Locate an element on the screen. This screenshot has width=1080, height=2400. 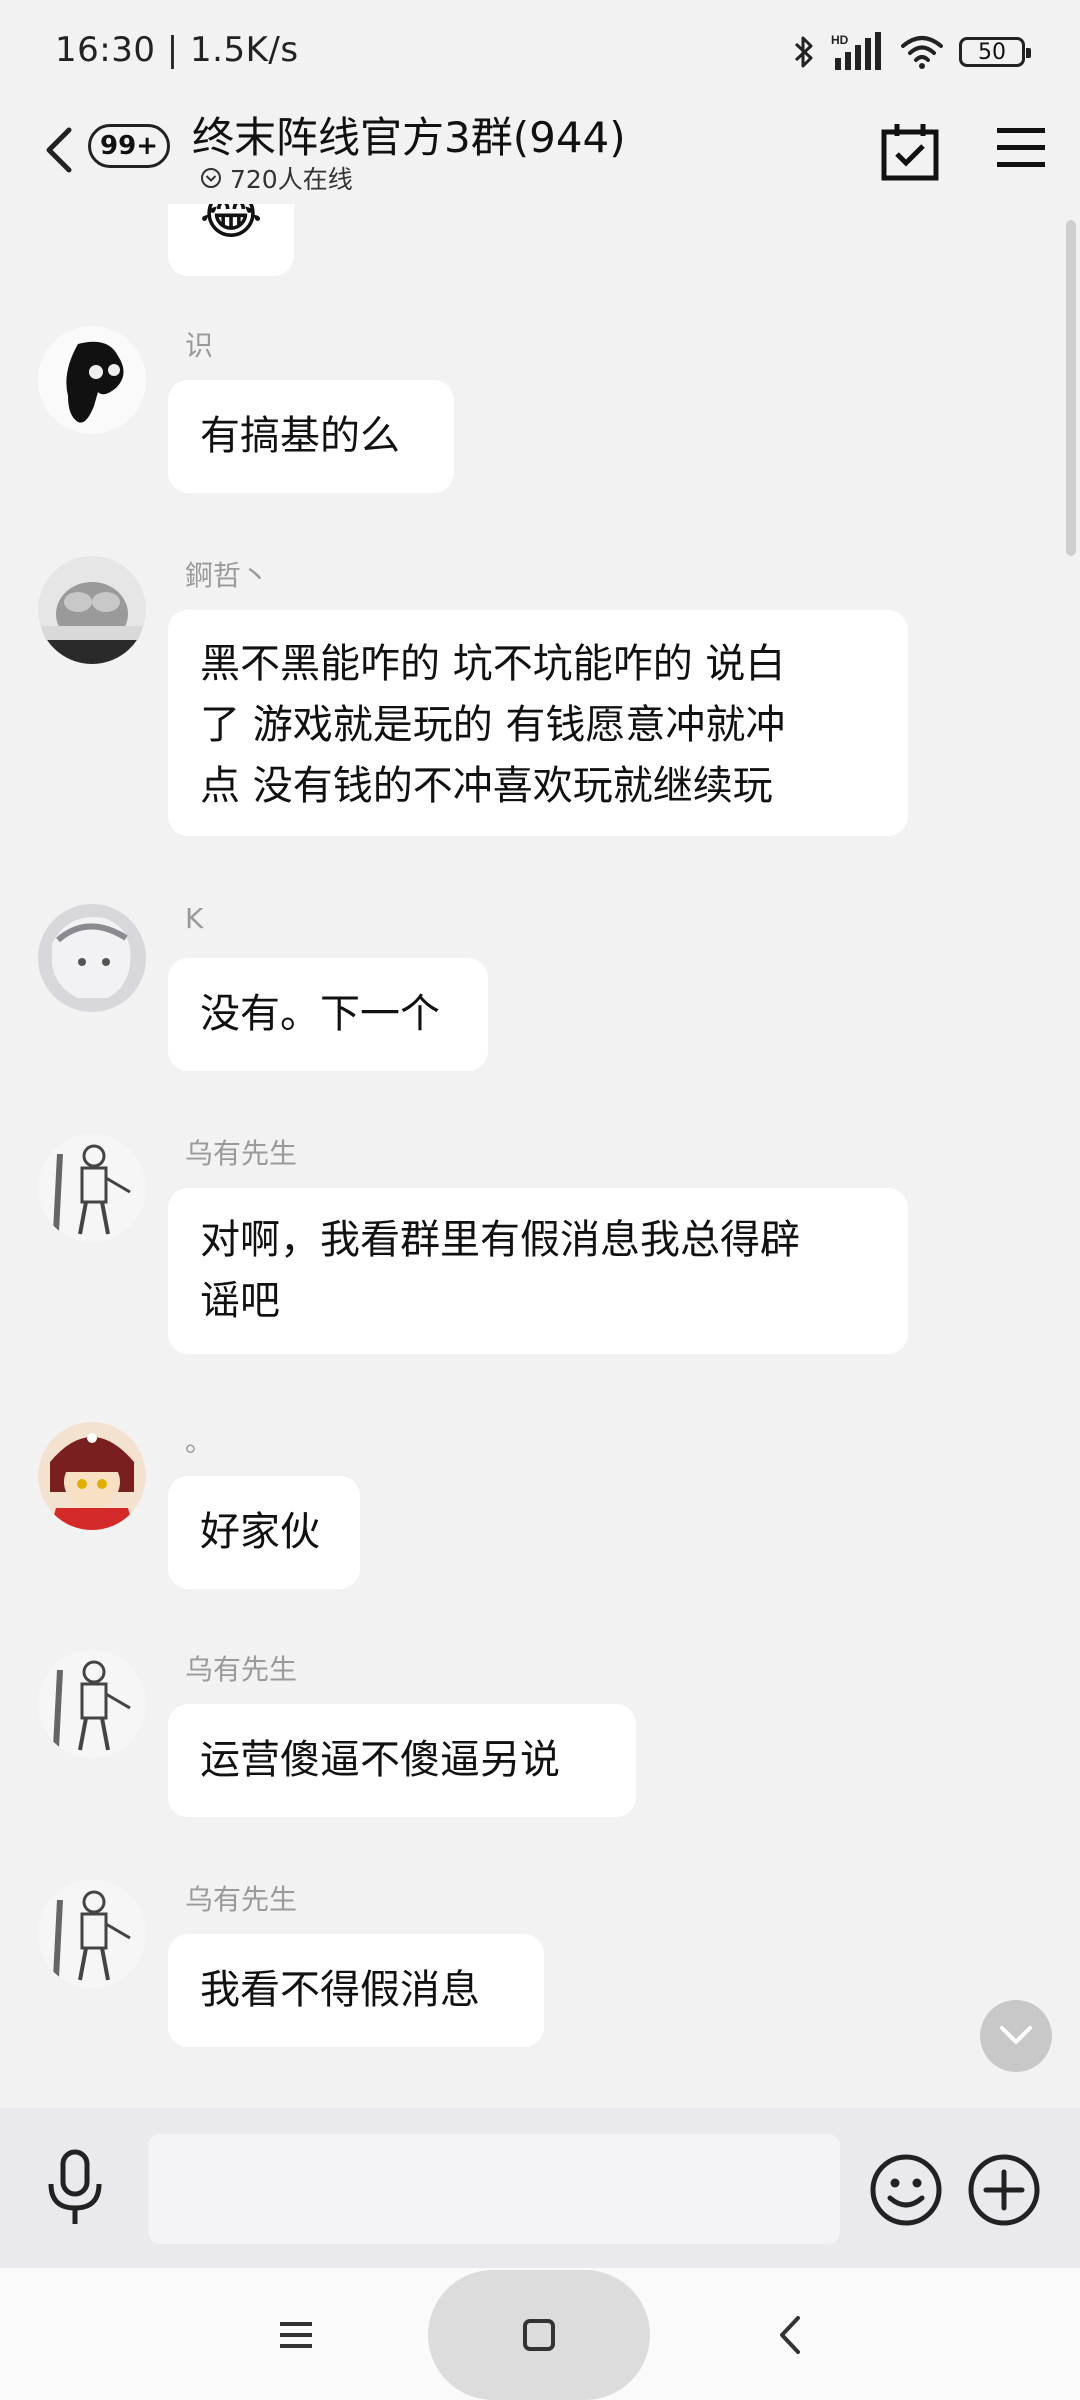
hd-label: HD is located at coordinates (840, 40).